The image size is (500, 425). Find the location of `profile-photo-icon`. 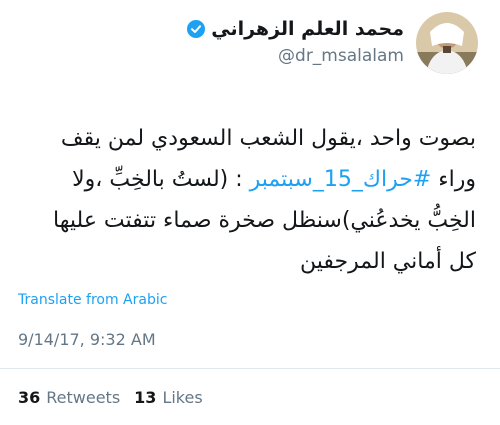

profile-photo-icon is located at coordinates (447, 43).